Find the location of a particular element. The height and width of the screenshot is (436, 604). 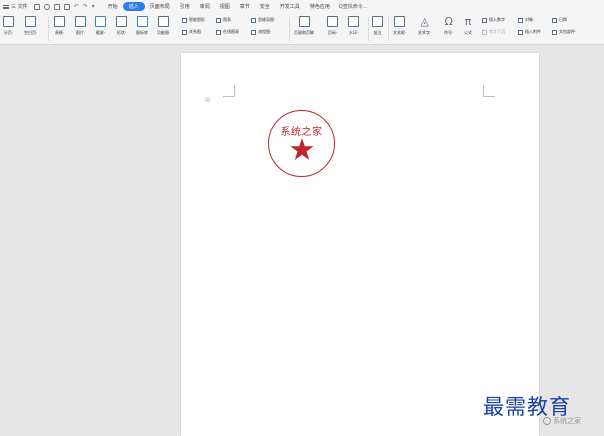

redo-icon: ↷ is located at coordinates (85, 6).